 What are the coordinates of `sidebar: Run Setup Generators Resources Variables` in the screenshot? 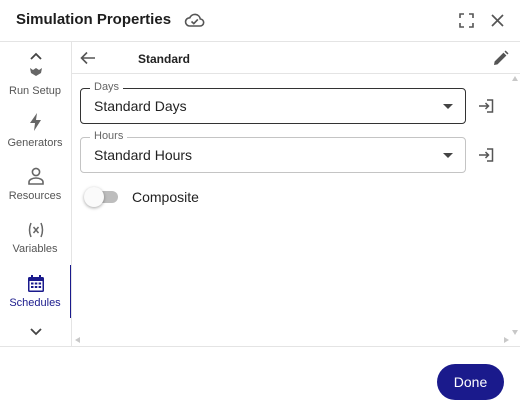 It's located at (36, 194).